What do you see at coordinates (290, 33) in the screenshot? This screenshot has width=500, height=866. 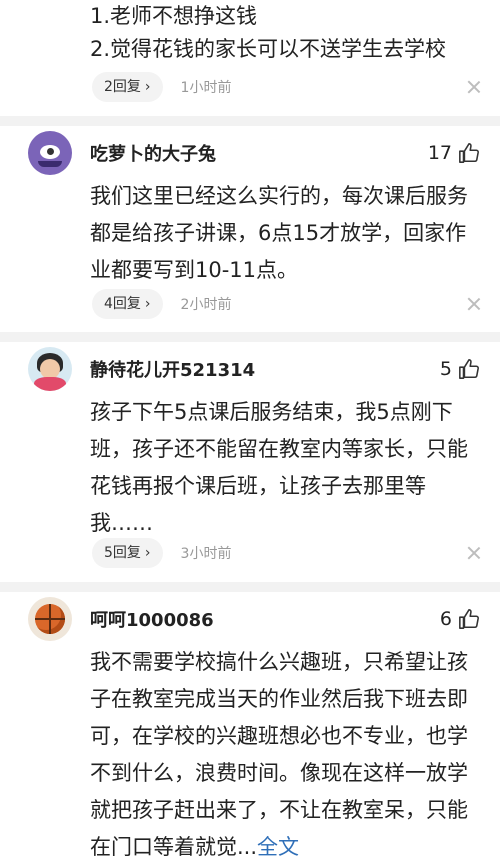 I see `previous-comment-text: 1.老师不想挣这钱 2.觉得花钱的家长可以不送学生去学校` at bounding box center [290, 33].